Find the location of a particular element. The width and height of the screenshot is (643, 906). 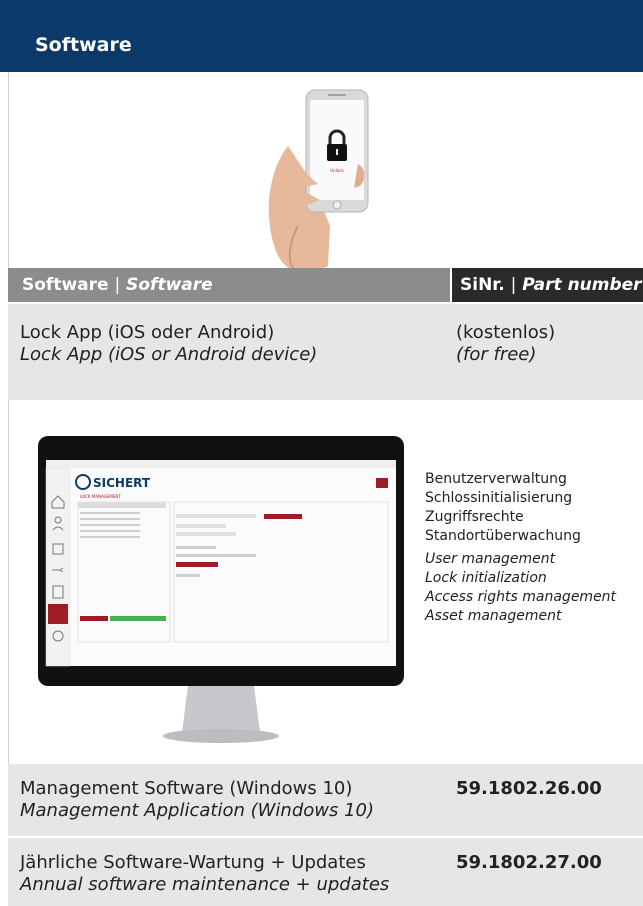

lock-app-status-text: Unlock is located at coordinates (337, 170).